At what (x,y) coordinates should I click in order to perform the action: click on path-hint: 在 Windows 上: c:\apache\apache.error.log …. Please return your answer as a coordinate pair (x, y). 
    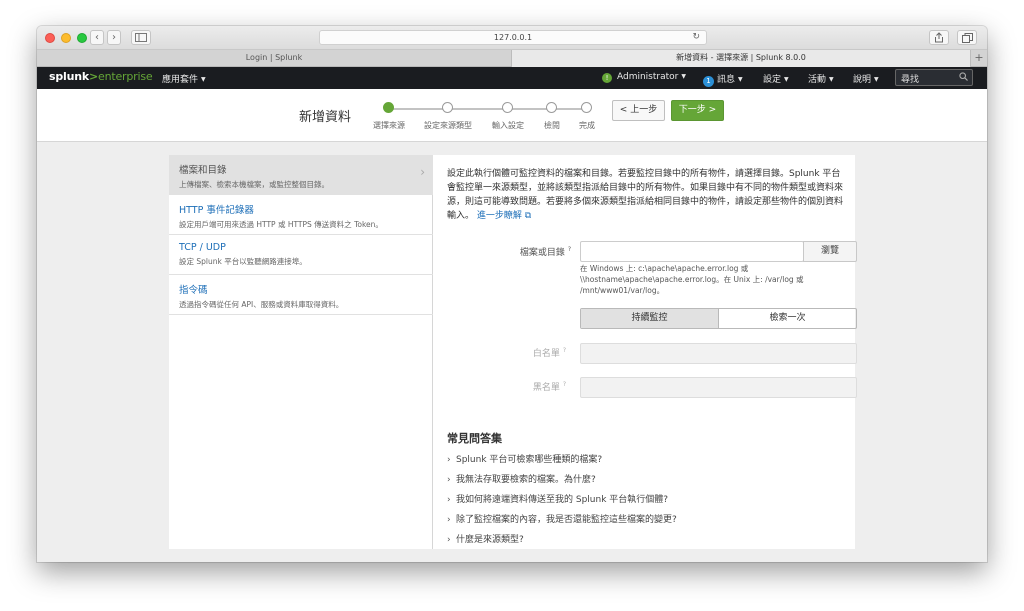
    Looking at the image, I should click on (692, 279).